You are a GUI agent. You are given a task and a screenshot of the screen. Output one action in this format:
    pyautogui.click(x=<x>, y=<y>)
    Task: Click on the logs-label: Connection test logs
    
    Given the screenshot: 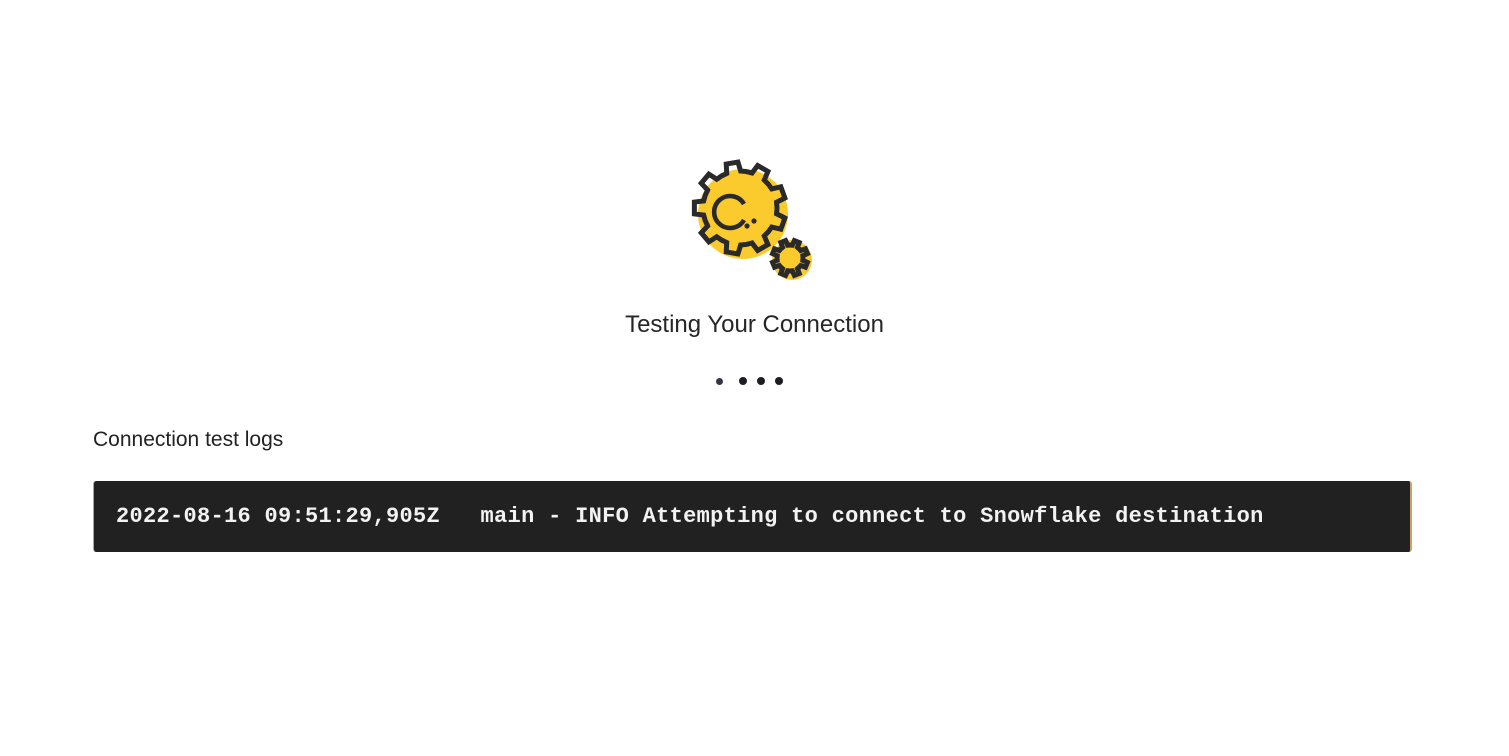 What is the action you would take?
    pyautogui.click(x=188, y=439)
    